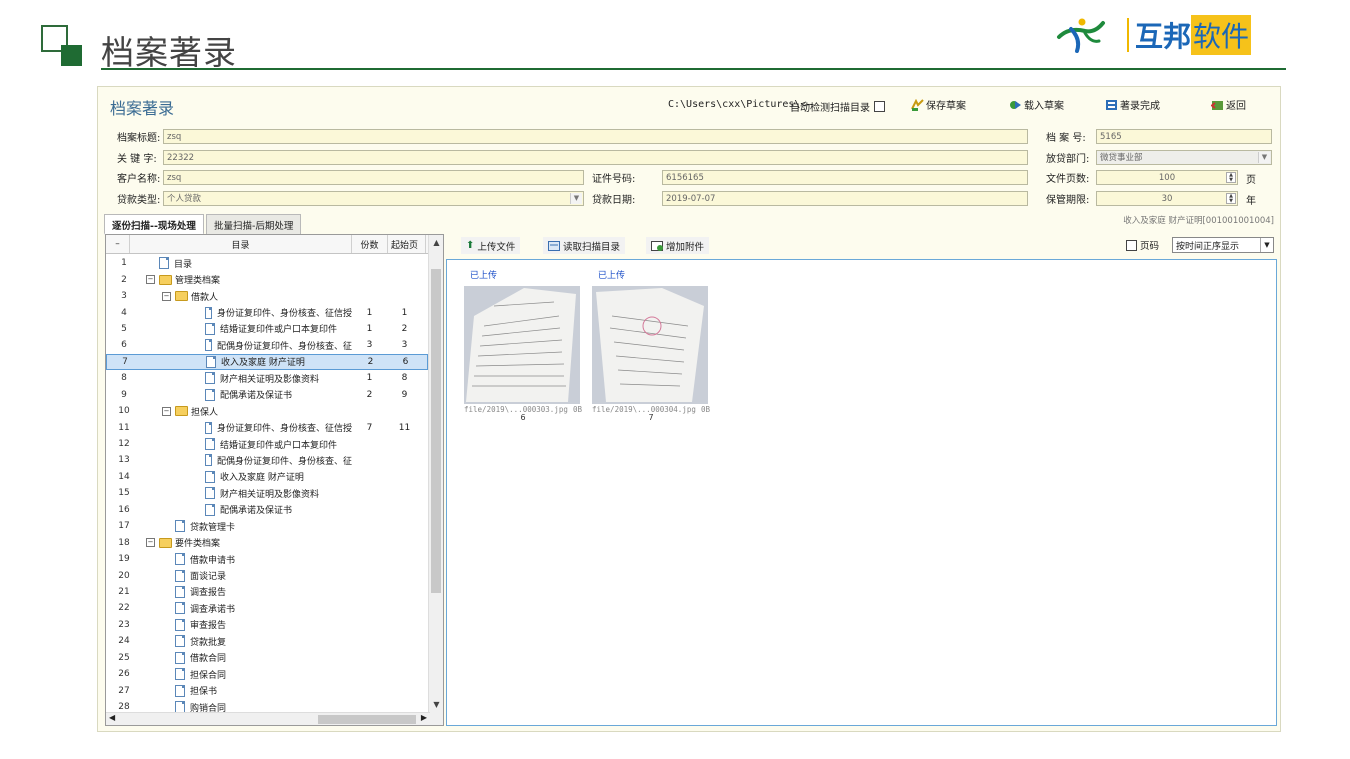 This screenshot has width=1350, height=759. I want to click on tree-row: 8 财产相关证明及影像资料 1 8, so click(267, 378).